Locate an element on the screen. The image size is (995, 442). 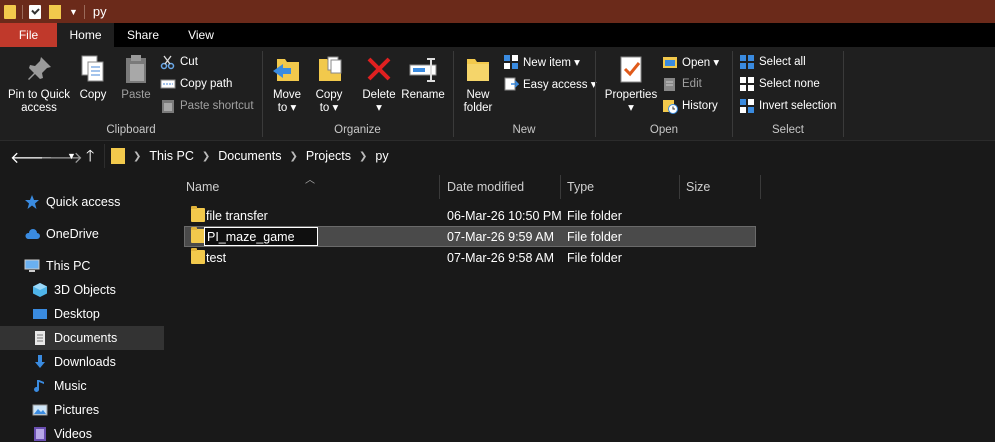
properties-button: Properties ▾ is located at coordinates (631, 84).